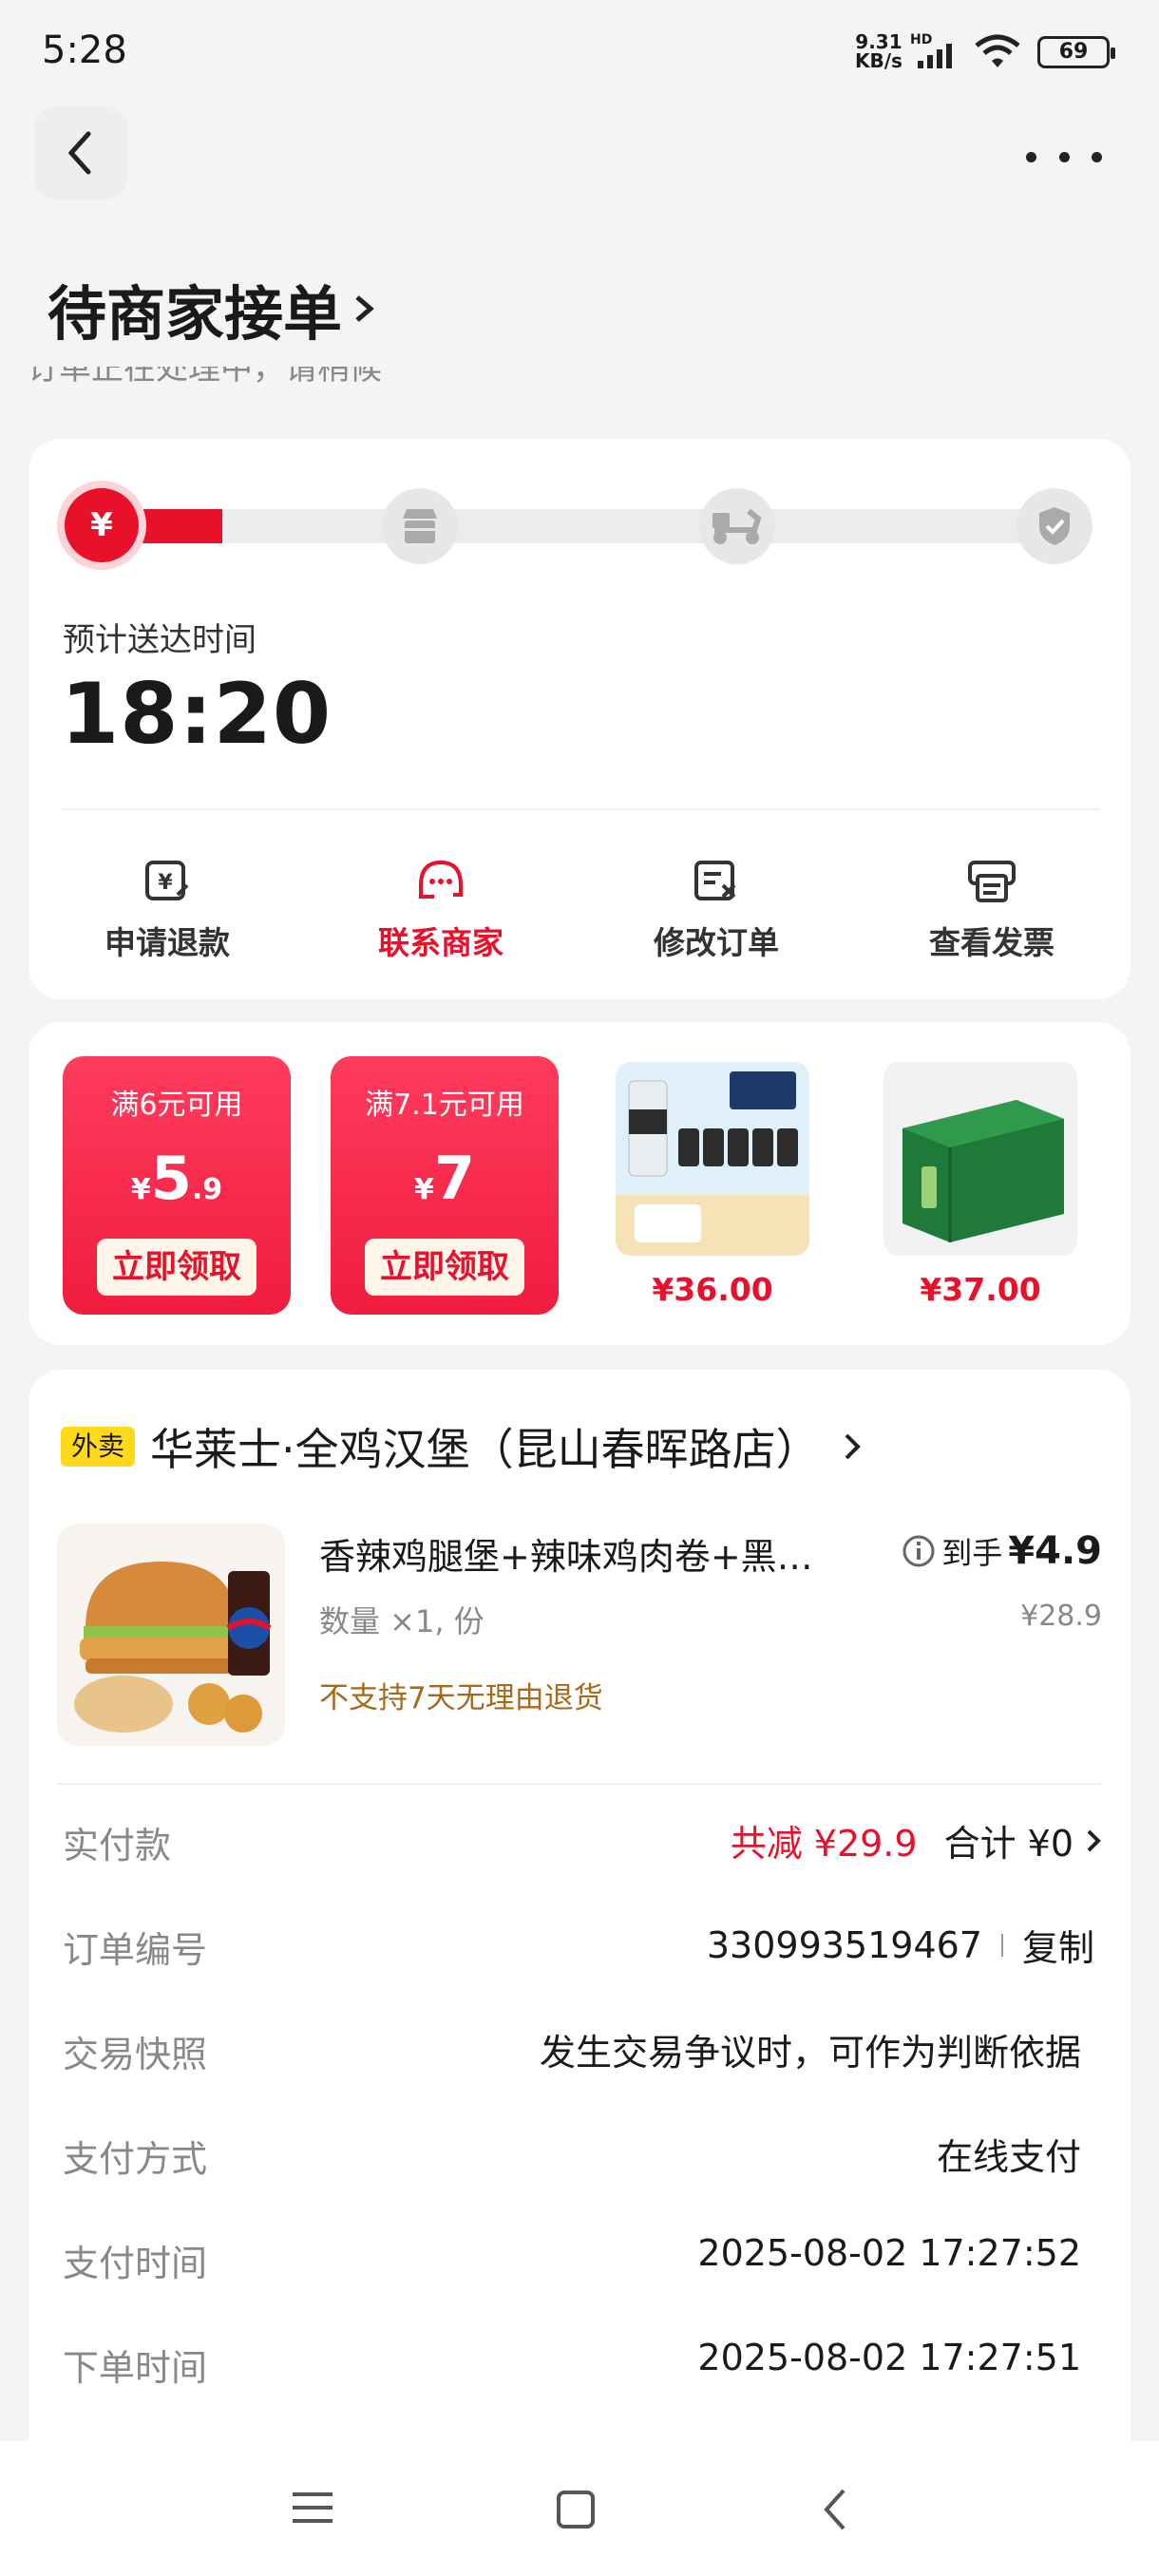 Image resolution: width=1159 pixels, height=2576 pixels. Describe the element at coordinates (992, 903) in the screenshot. I see `view-invoice-button: 查看发票` at that location.